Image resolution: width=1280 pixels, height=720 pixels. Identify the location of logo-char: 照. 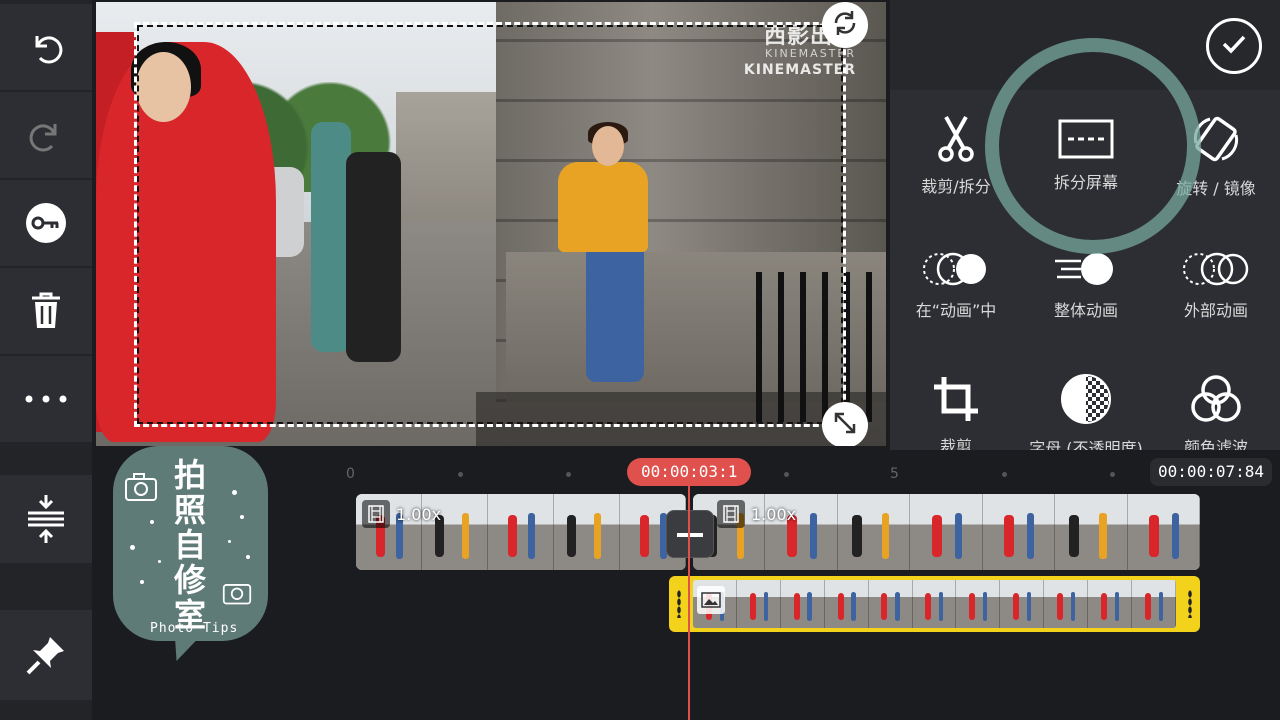
(189, 510).